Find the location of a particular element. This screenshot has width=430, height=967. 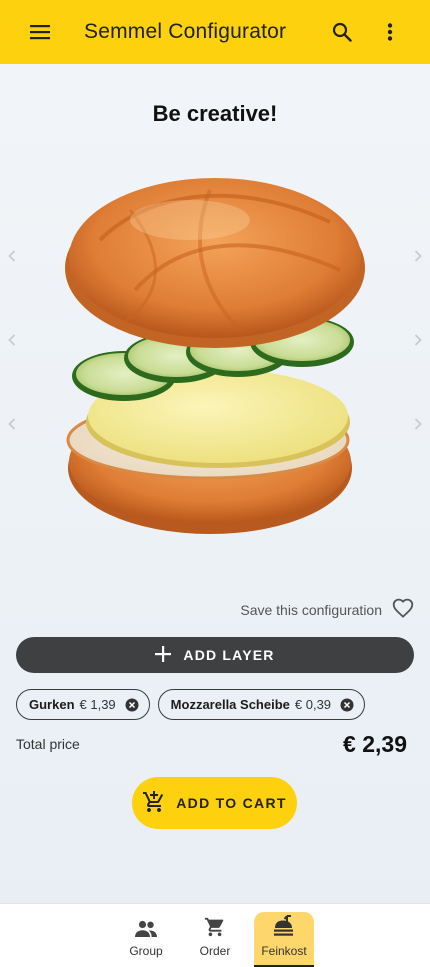

app-bar: Semmel Configurator is located at coordinates (215, 32).